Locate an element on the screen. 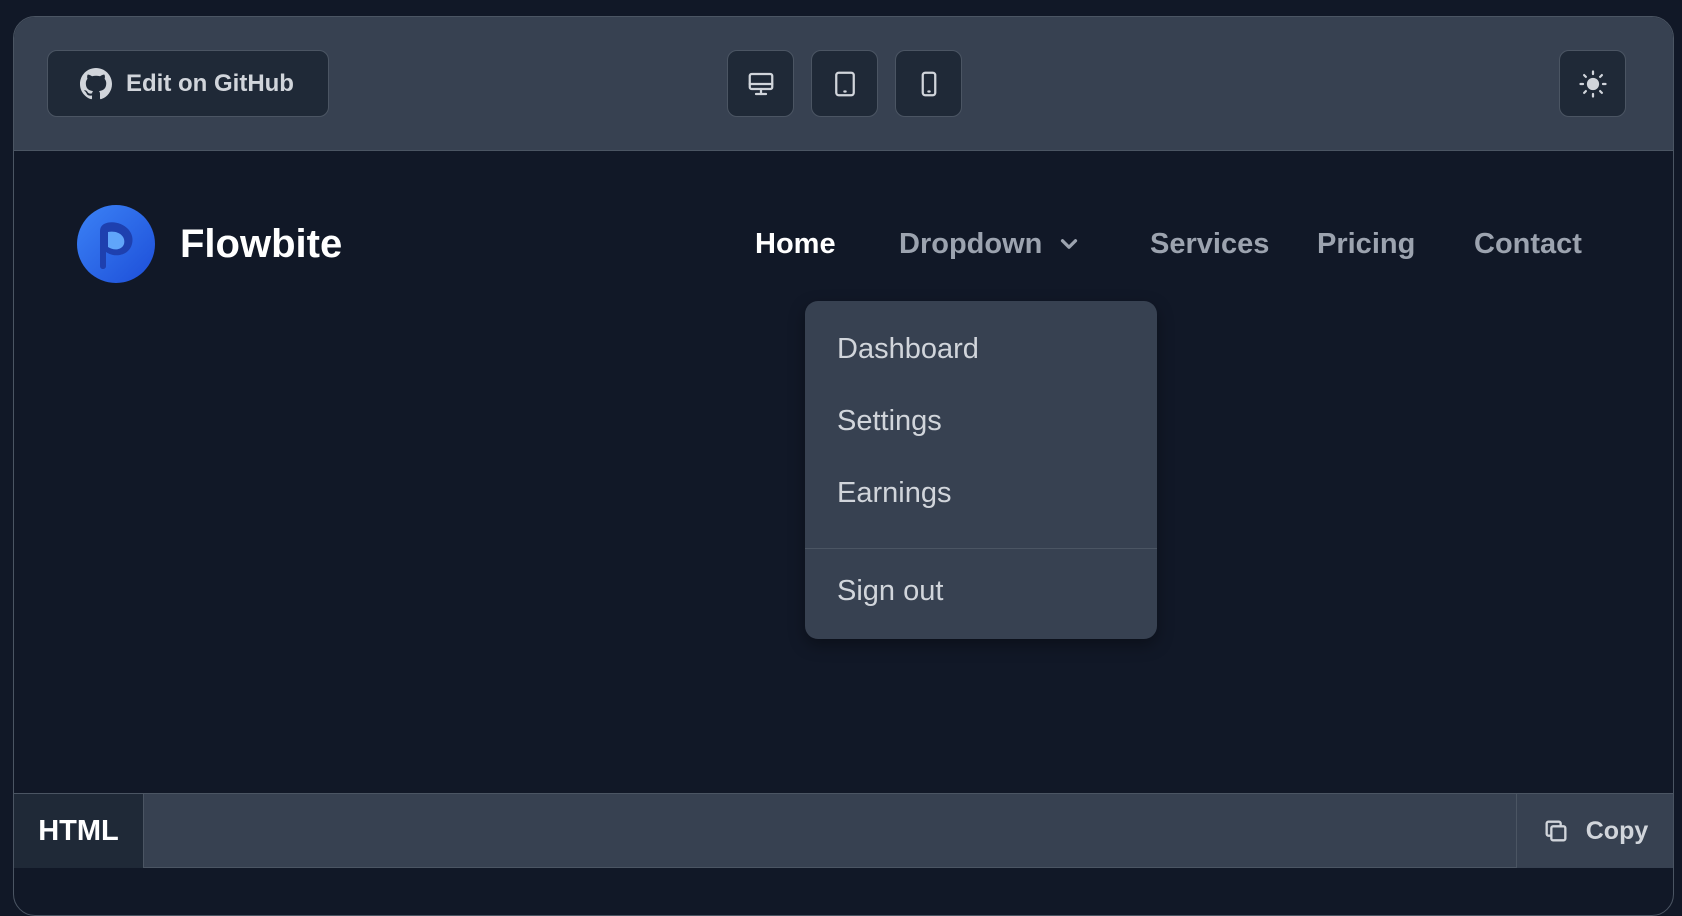  mobile-icon is located at coordinates (928, 83).